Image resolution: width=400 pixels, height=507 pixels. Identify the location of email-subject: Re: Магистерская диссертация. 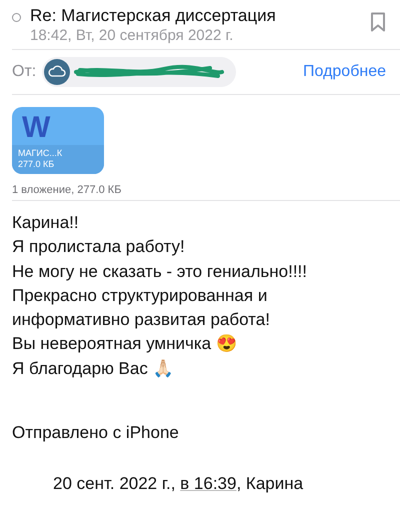
(153, 16).